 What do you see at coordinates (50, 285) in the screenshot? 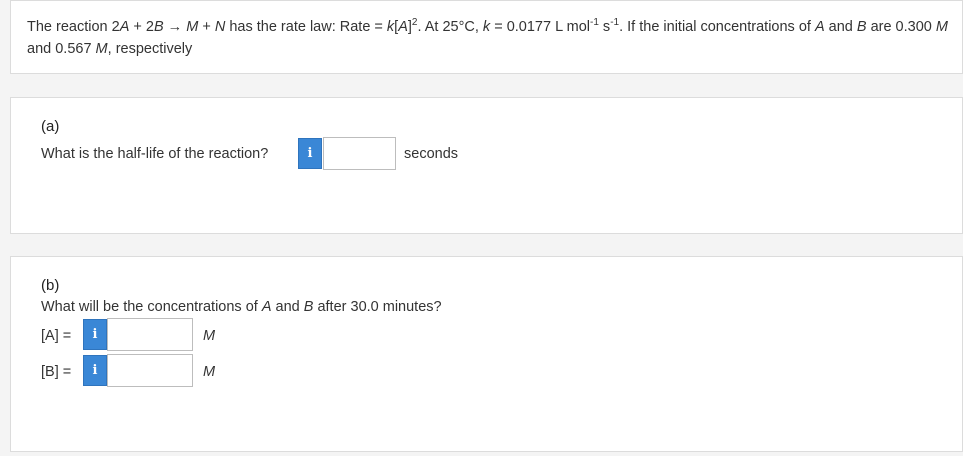
I see `part-b-label: (b)` at bounding box center [50, 285].